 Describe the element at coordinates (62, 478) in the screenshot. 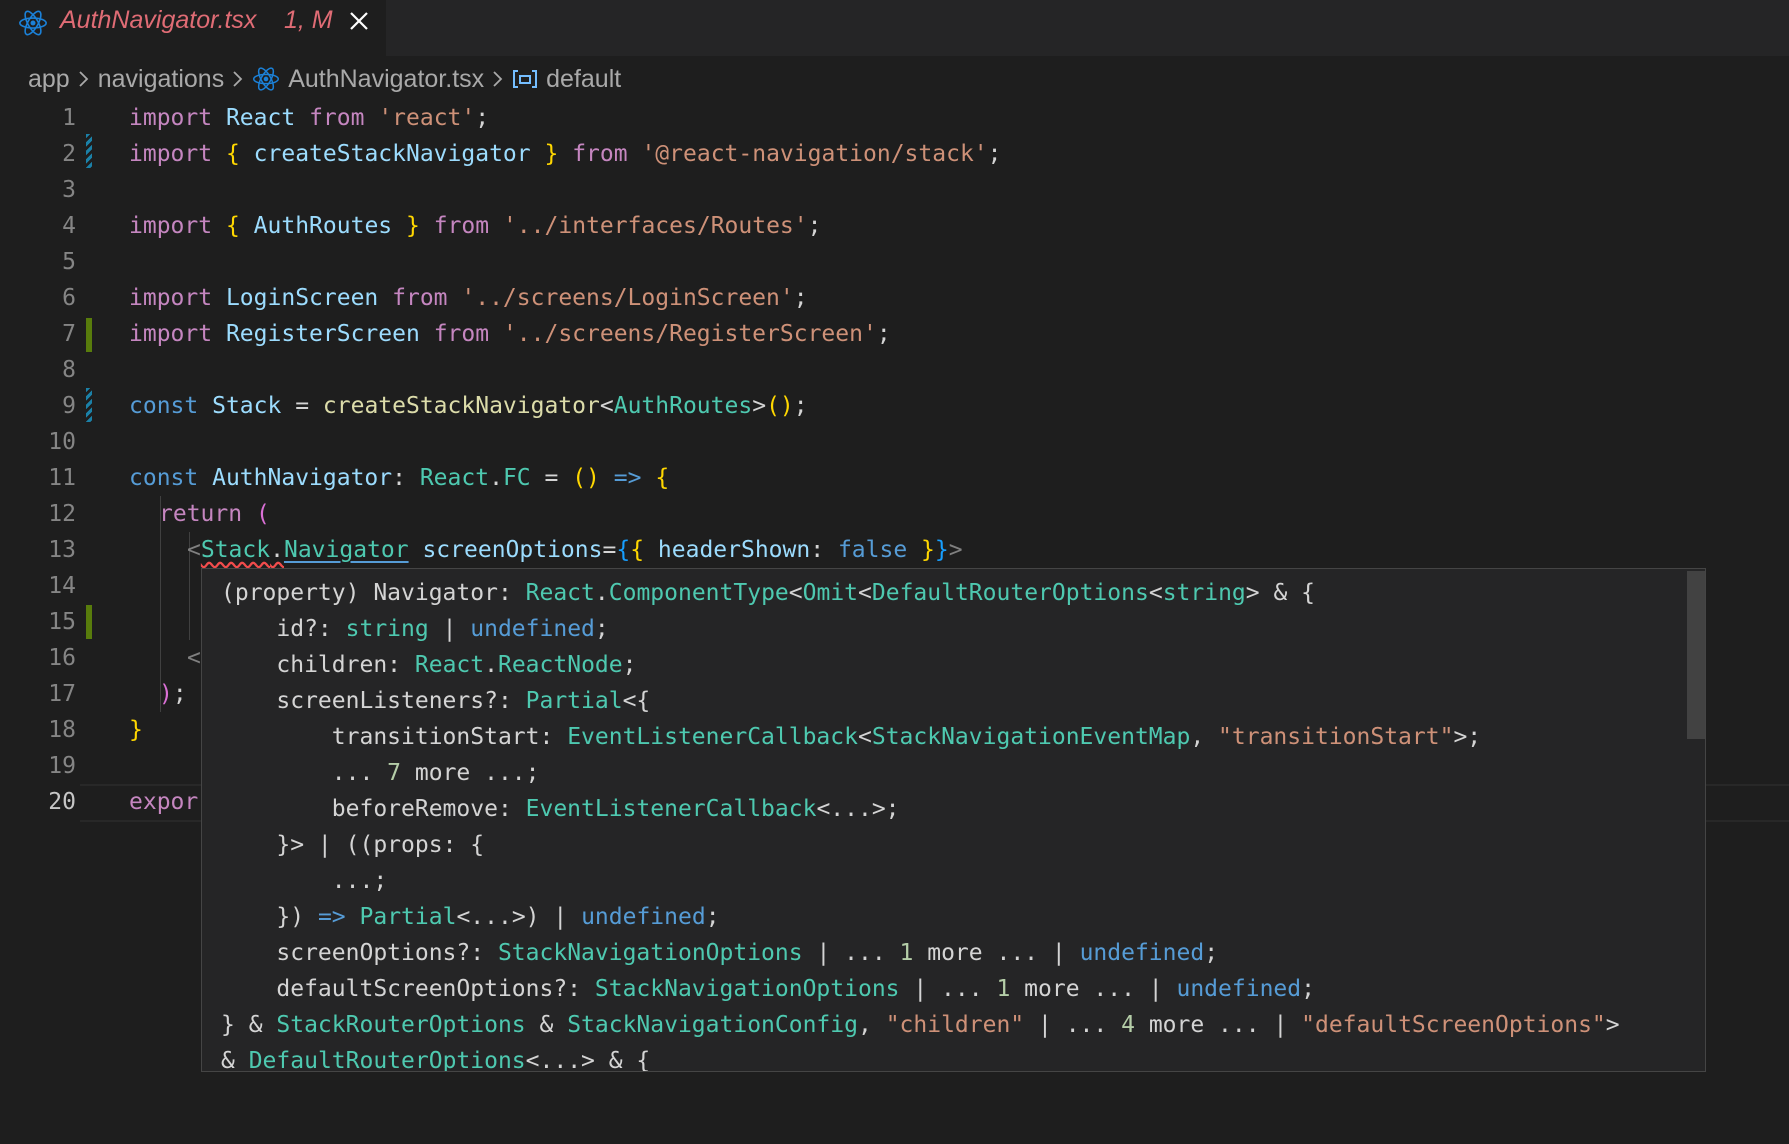

I see `line-number: 11` at that location.